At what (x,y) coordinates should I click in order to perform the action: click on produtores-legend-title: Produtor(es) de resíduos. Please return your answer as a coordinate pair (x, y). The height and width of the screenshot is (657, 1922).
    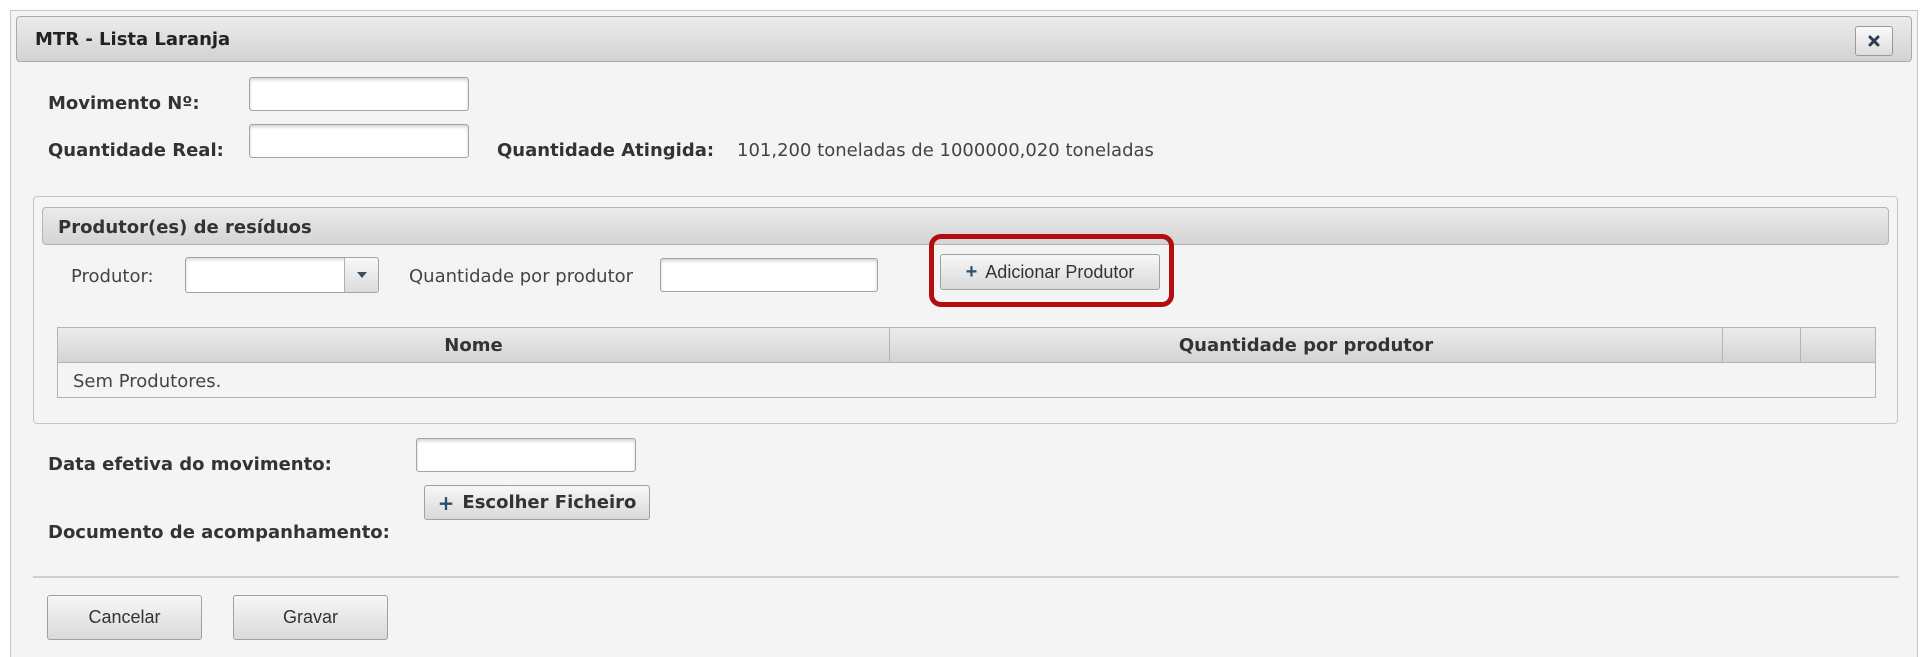
    Looking at the image, I should click on (185, 227).